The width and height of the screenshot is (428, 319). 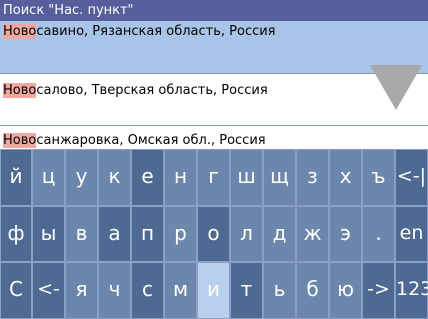 What do you see at coordinates (68, 10) in the screenshot?
I see `search-title: Поиск "Нас. пункт"` at bounding box center [68, 10].